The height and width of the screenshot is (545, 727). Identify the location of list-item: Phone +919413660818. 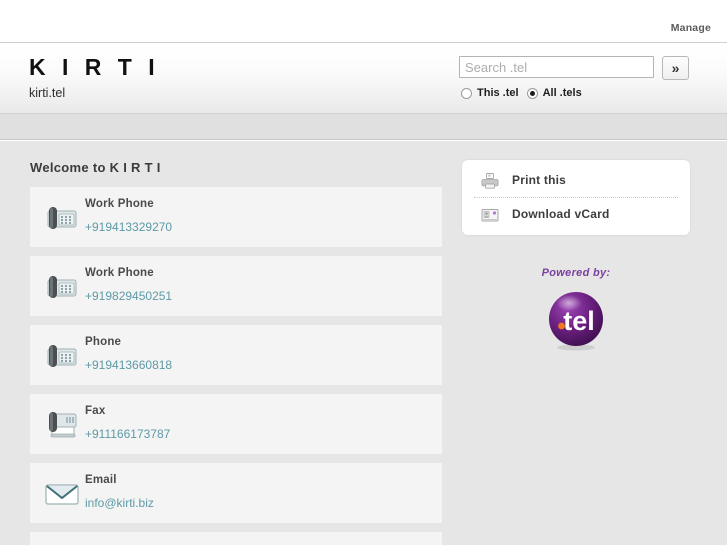
(236, 355).